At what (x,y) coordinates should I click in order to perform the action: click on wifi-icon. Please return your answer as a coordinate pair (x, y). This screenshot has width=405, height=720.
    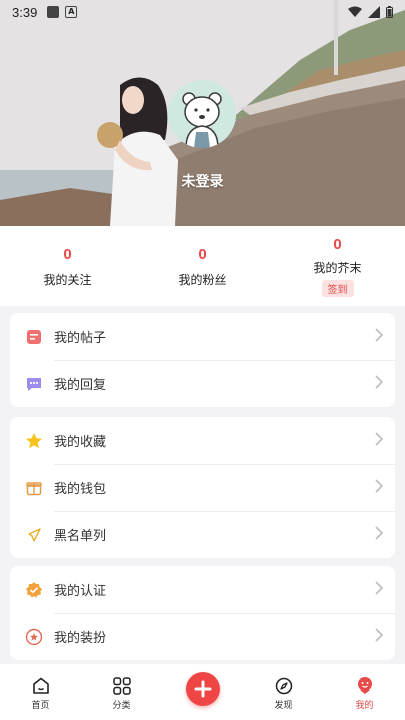
    Looking at the image, I should click on (355, 11).